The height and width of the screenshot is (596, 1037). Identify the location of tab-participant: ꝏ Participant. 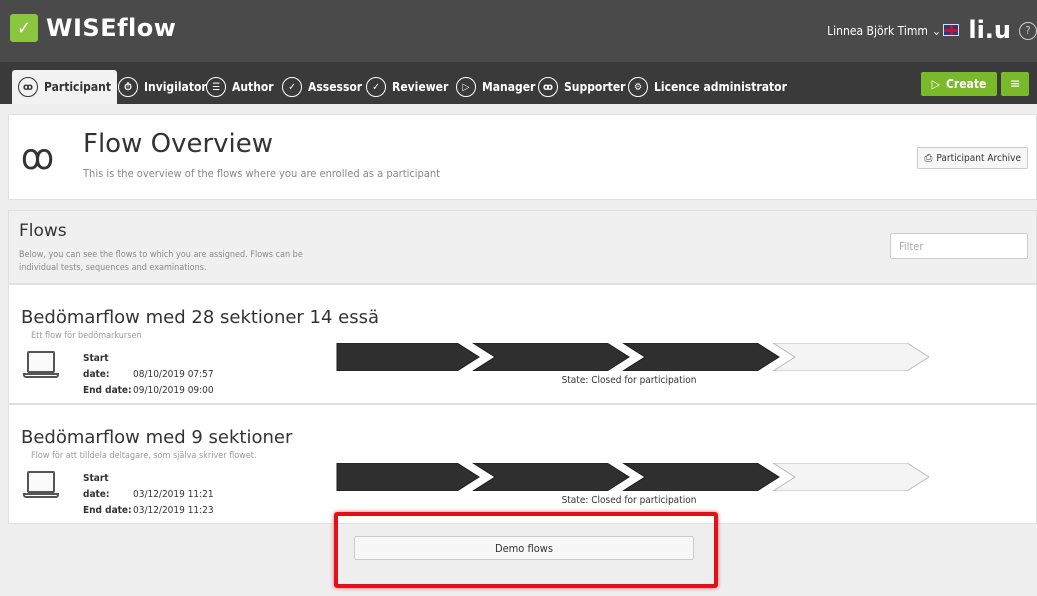
(65, 87).